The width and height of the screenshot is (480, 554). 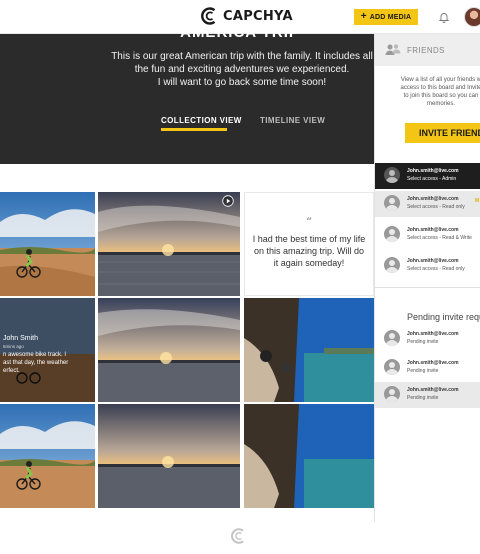 I want to click on bell-icon, so click(x=444, y=17).